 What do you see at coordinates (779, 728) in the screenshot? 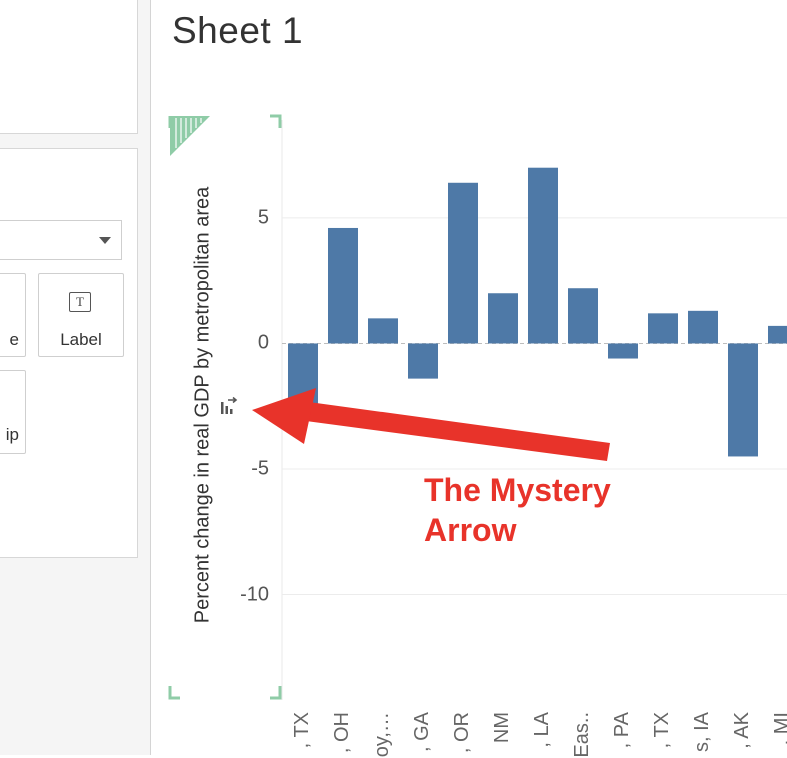
I see `x-tick-label-text: , MI` at bounding box center [779, 728].